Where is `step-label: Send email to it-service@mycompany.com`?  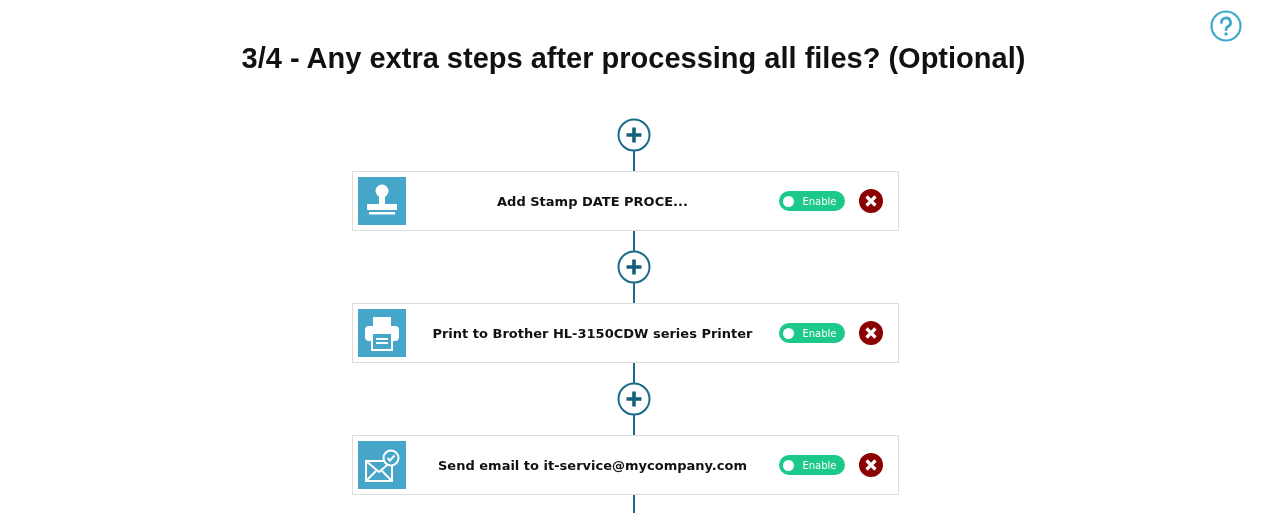 step-label: Send email to it-service@mycompany.com is located at coordinates (592, 465).